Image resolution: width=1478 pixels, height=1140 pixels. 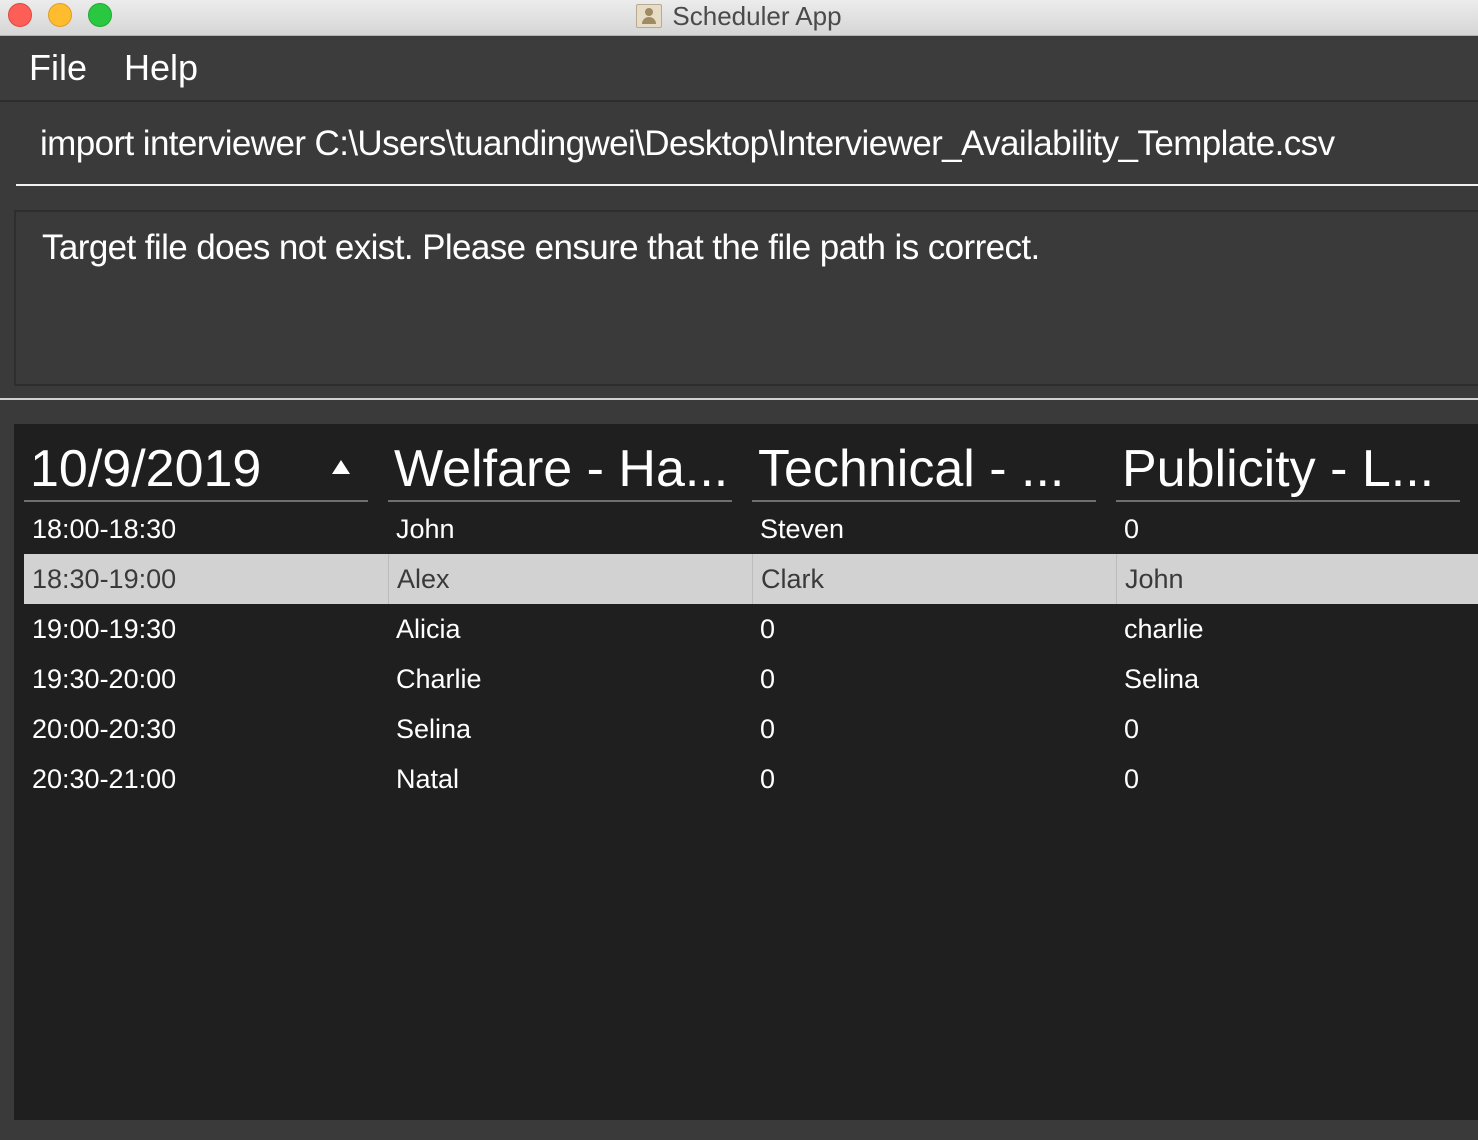 I want to click on window-title: Scheduler App, so click(x=757, y=15).